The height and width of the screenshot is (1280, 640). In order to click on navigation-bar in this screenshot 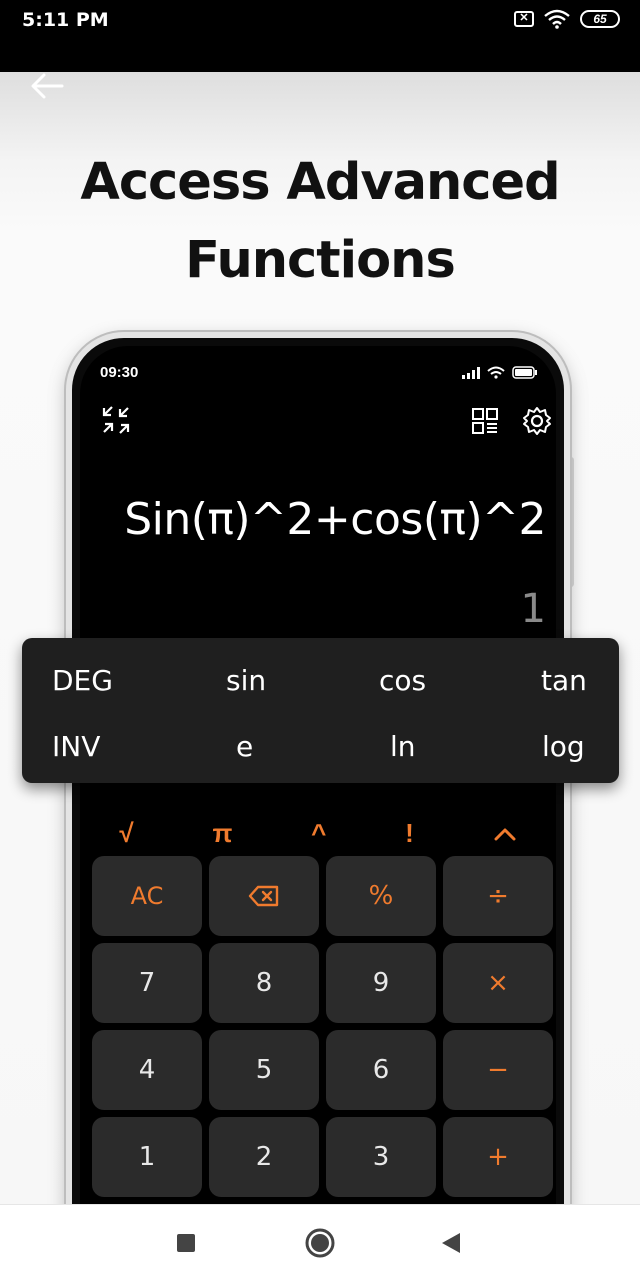, I will do `click(320, 1242)`.